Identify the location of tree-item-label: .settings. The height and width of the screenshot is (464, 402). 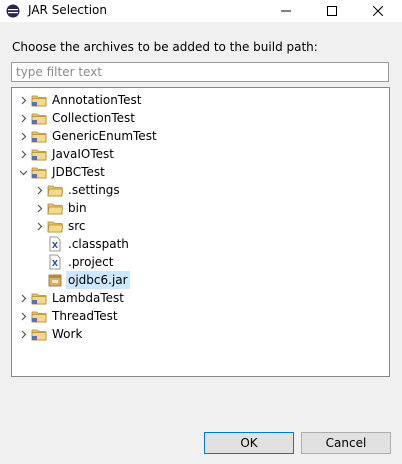
(94, 190).